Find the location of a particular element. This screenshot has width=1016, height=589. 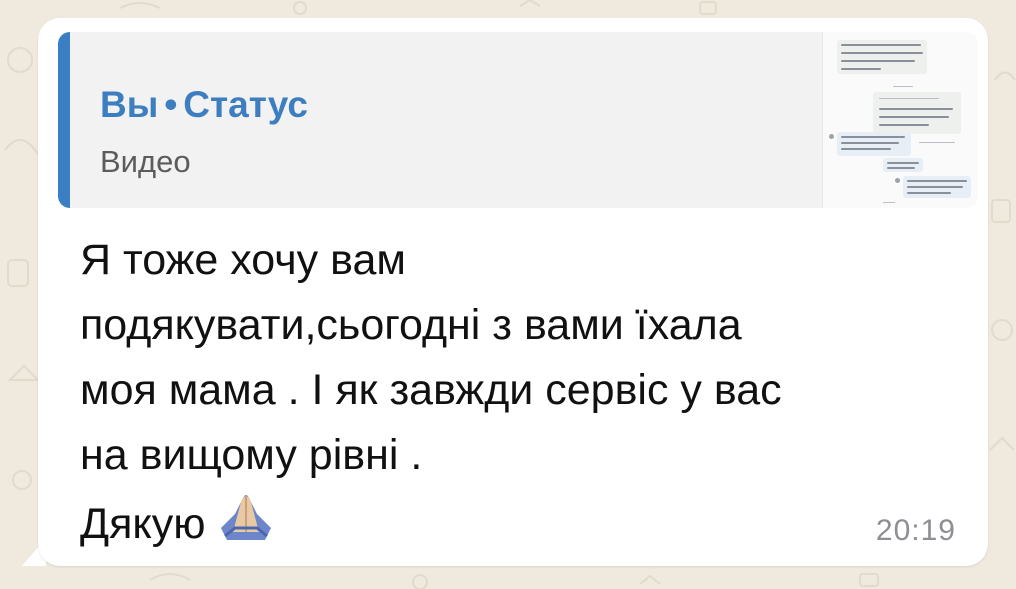

quote-media-type: Видео is located at coordinates (145, 161).